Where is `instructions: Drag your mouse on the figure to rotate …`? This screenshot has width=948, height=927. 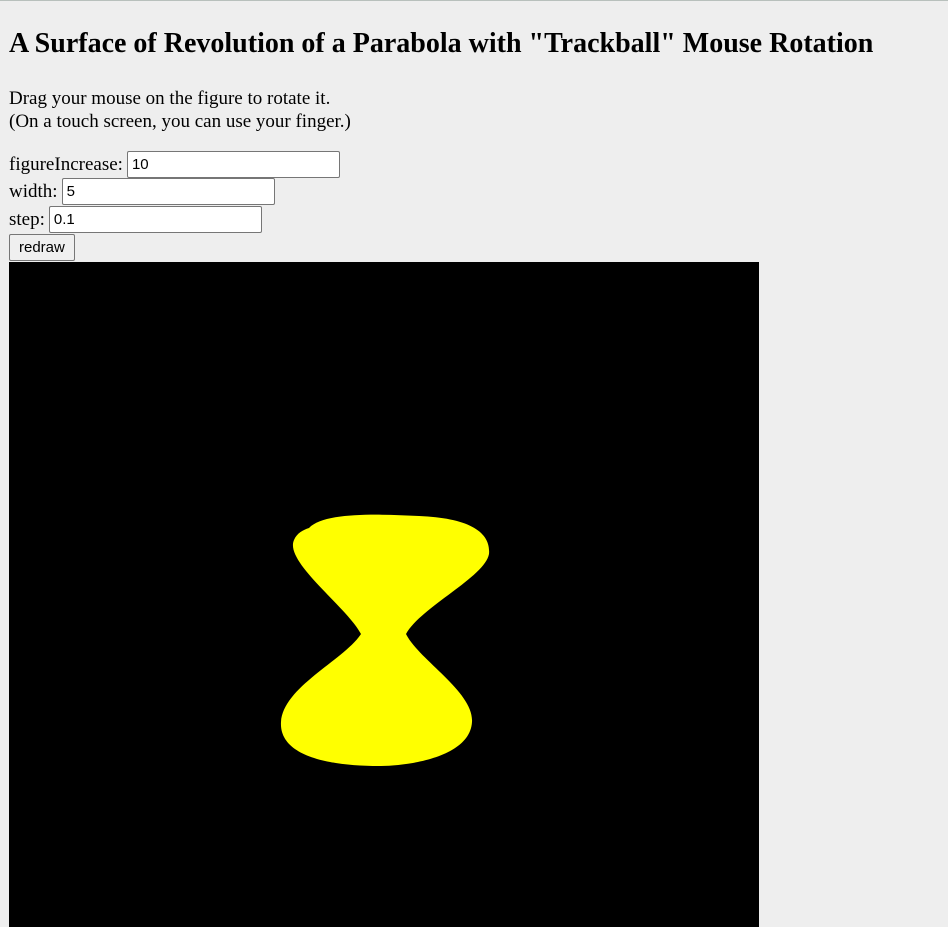
instructions: Drag your mouse on the figure to rotate … is located at coordinates (180, 110).